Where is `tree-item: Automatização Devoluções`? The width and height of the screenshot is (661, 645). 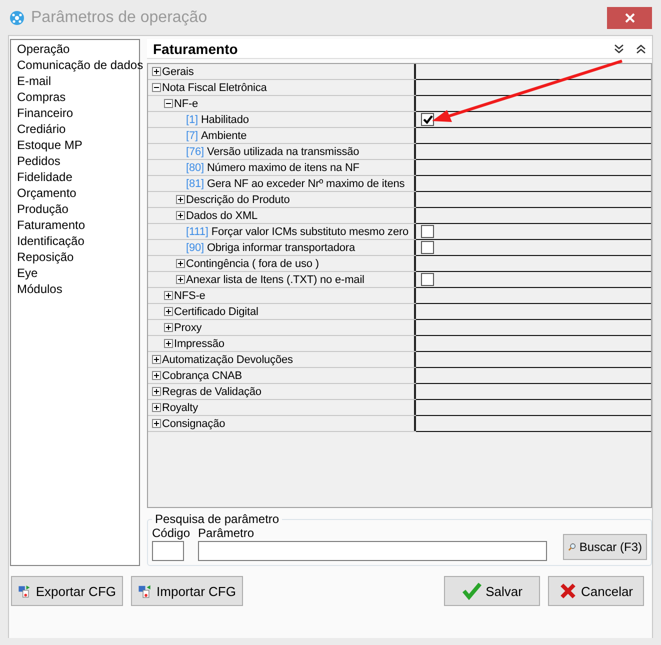
tree-item: Automatização Devoluções is located at coordinates (227, 360).